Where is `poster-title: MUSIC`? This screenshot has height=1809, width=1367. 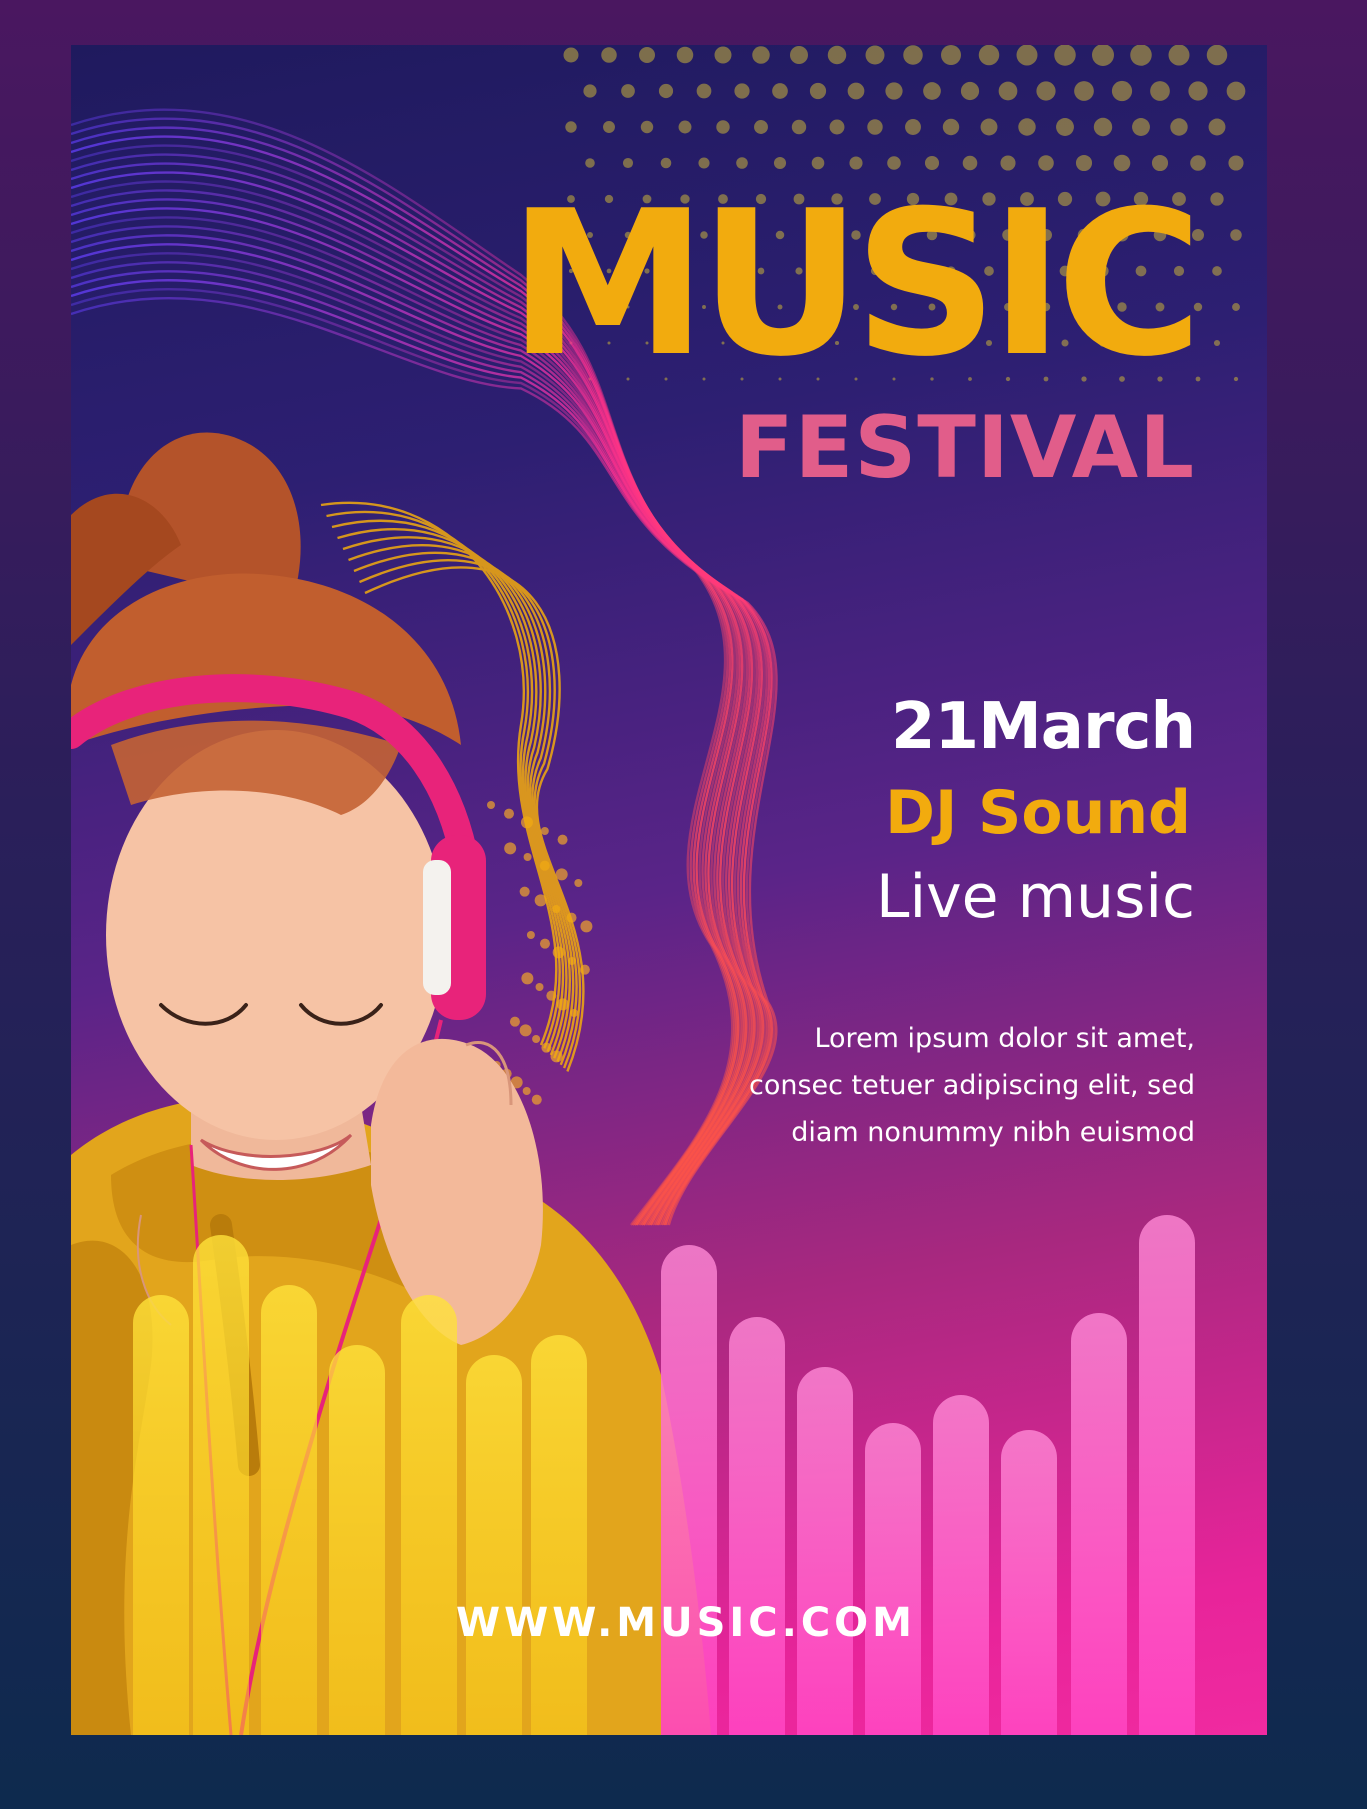
poster-title: MUSIC is located at coordinates (855, 284).